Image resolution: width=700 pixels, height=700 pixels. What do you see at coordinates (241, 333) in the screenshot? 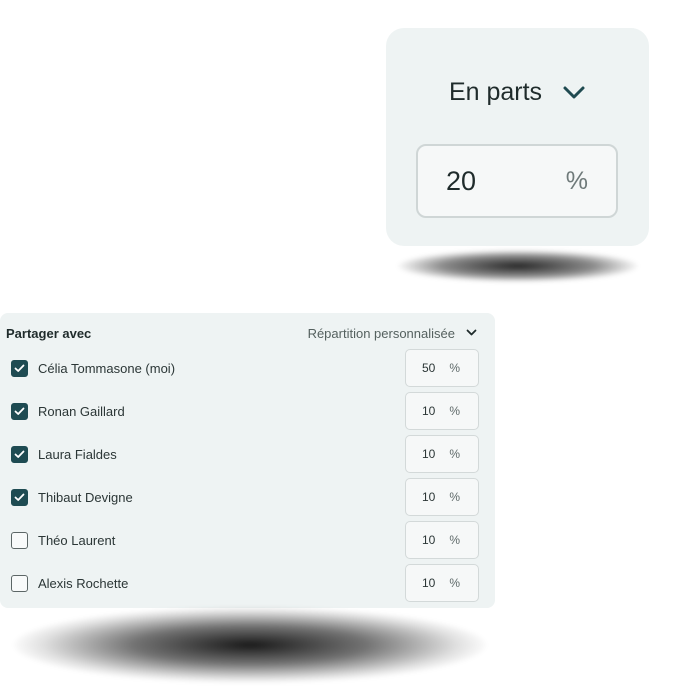
I see `share-panel-header: Partager avec Répartition personnalisée` at bounding box center [241, 333].